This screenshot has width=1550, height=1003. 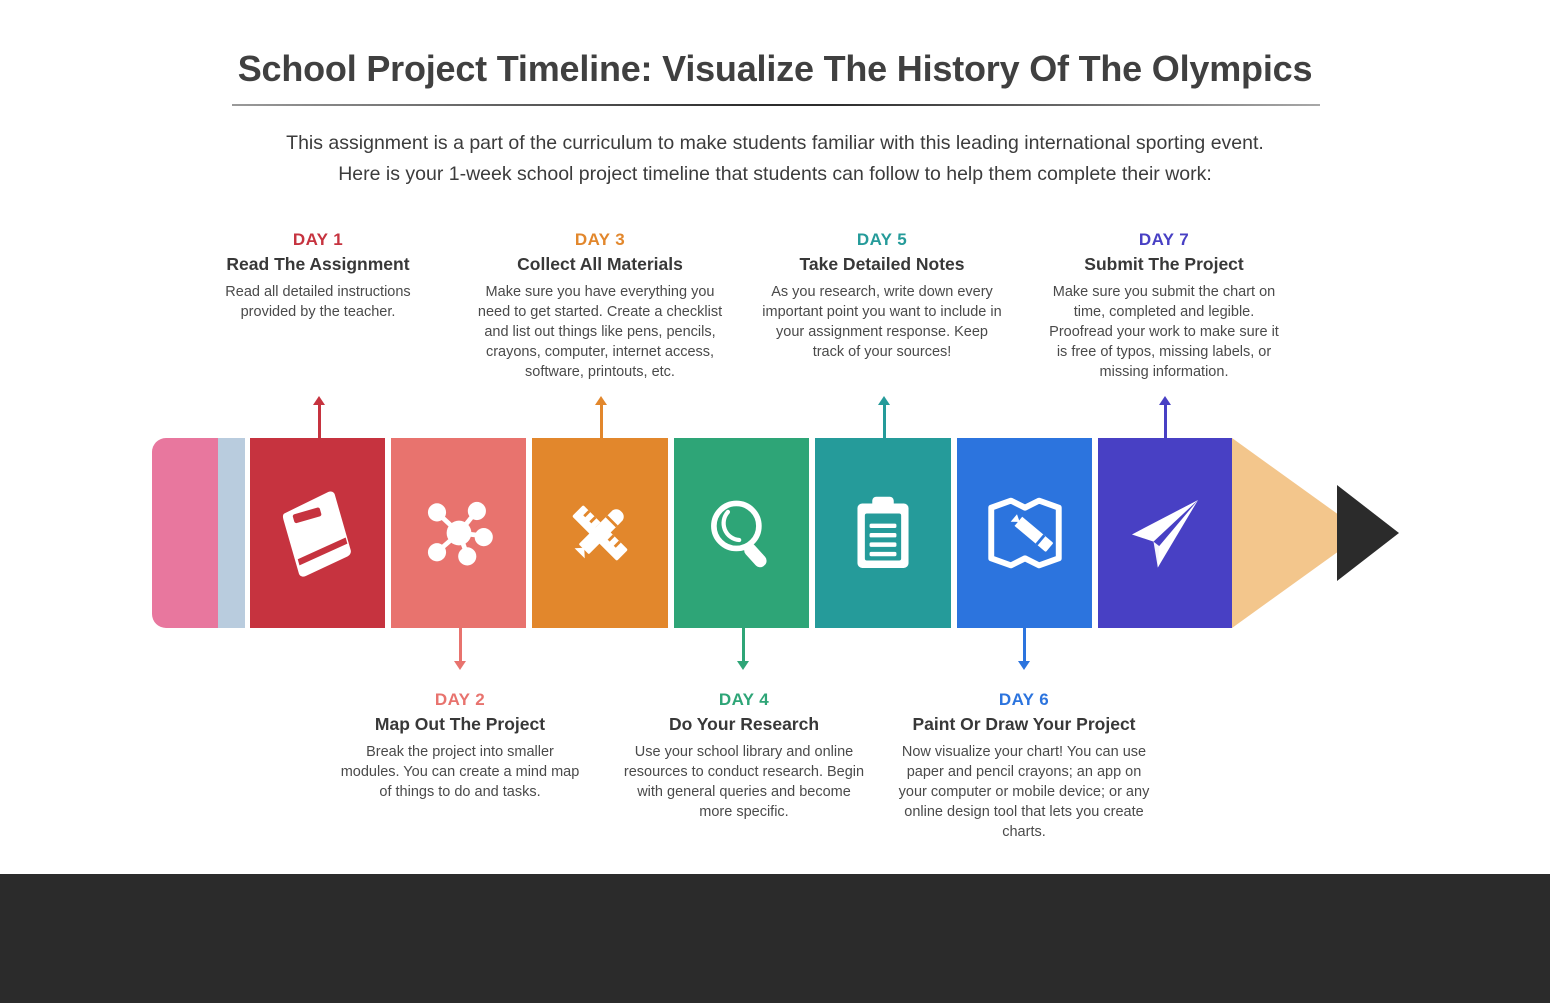 What do you see at coordinates (744, 724) in the screenshot?
I see `step-title-4: Do Your Research` at bounding box center [744, 724].